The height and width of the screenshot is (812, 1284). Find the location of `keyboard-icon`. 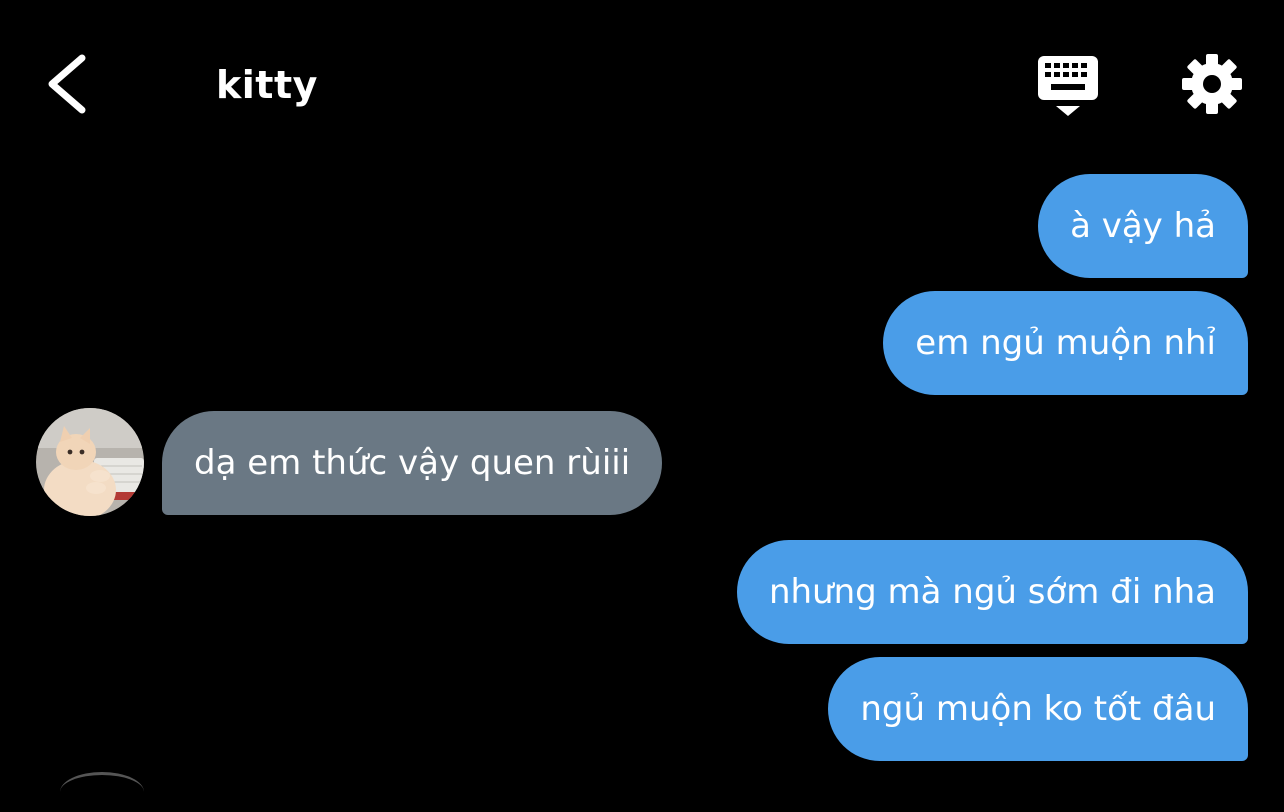

keyboard-icon is located at coordinates (1068, 86).